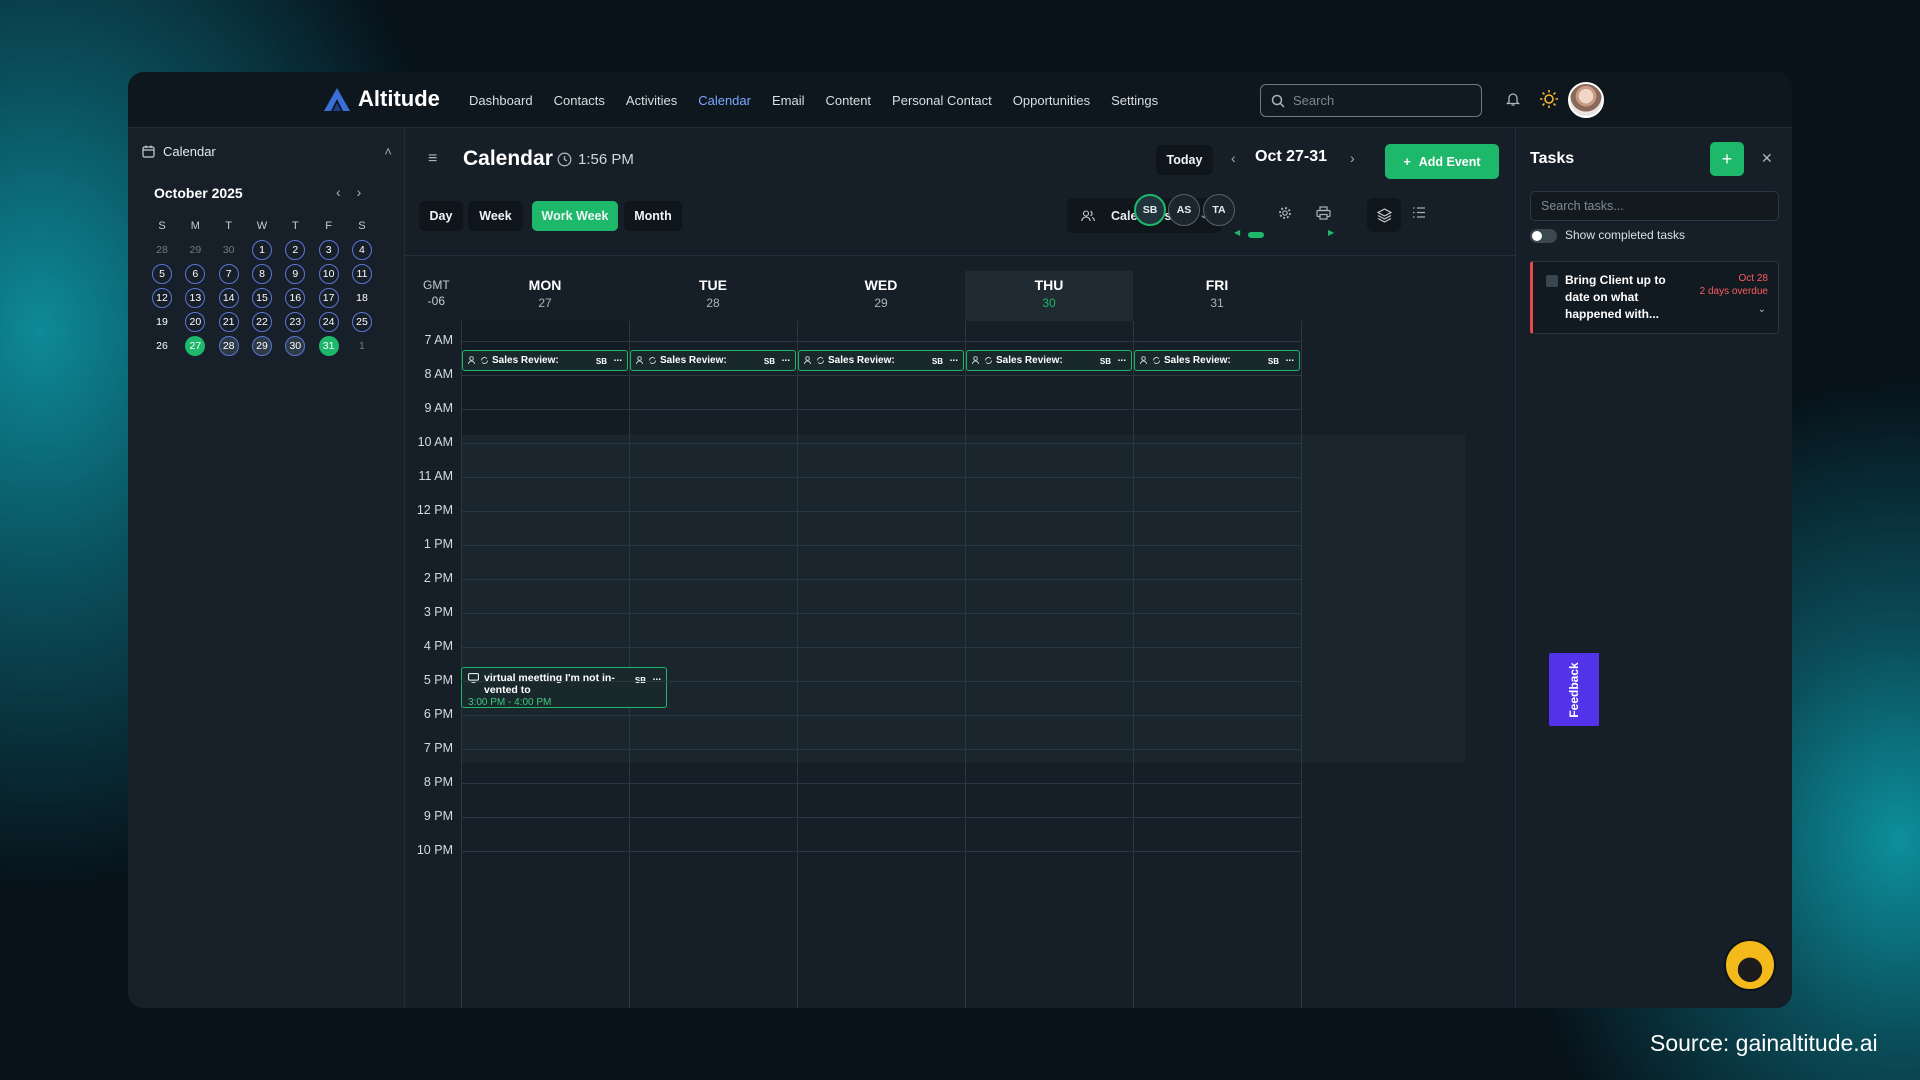  What do you see at coordinates (329, 274) in the screenshot?
I see `mini-day: 10` at bounding box center [329, 274].